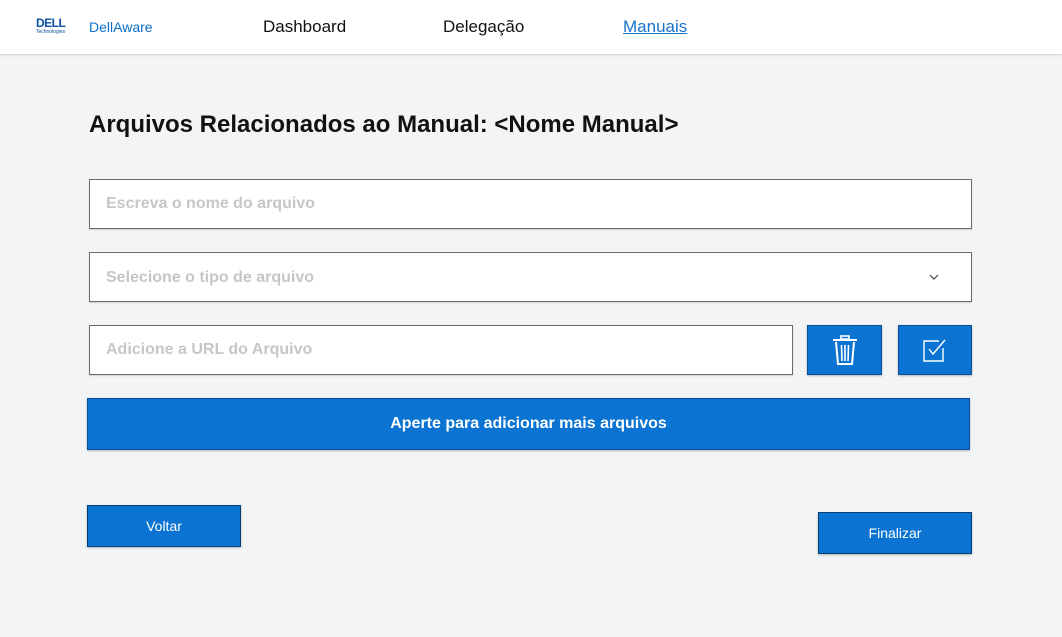 Image resolution: width=1062 pixels, height=637 pixels. I want to click on trash-icon, so click(844, 350).